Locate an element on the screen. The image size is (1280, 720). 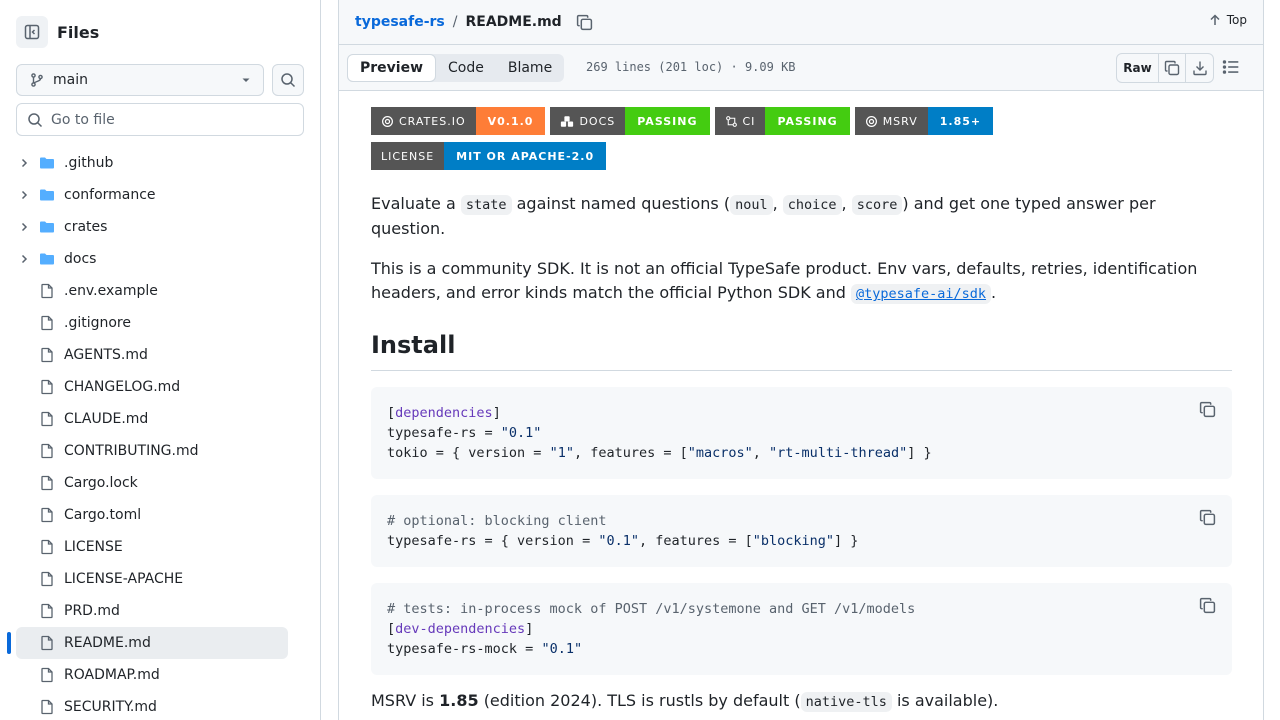
tree-file: LICENSE-APACHE is located at coordinates (160, 579).